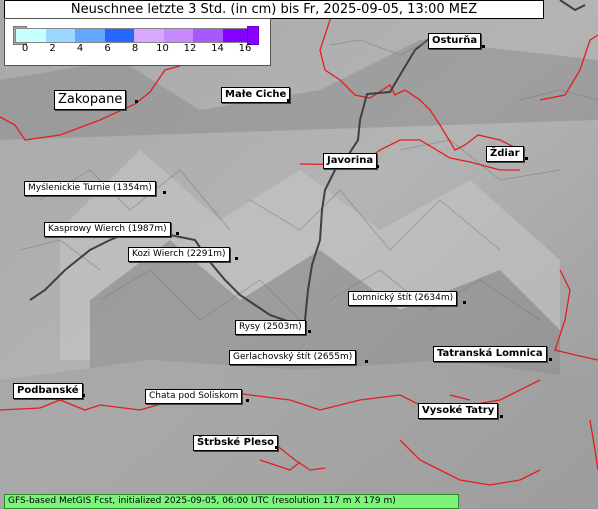  What do you see at coordinates (52, 48) in the screenshot?
I see `legend-tick-label: 2` at bounding box center [52, 48].